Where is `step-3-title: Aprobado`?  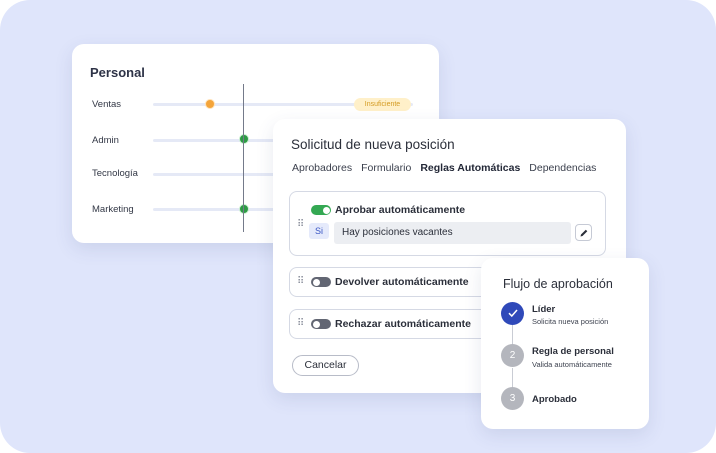 step-3-title: Aprobado is located at coordinates (554, 399).